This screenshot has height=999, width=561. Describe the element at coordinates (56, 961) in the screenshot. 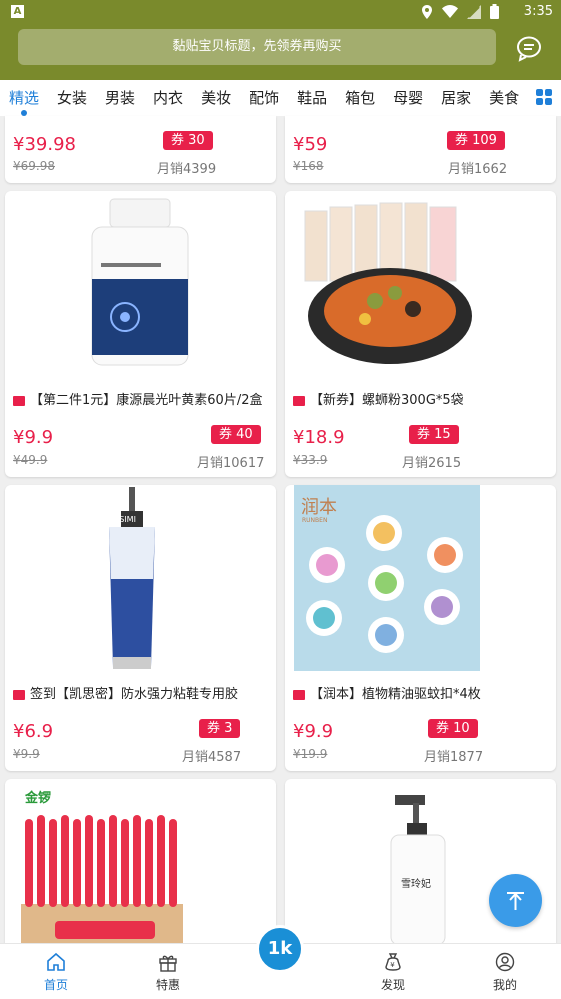

I see `home-icon` at that location.